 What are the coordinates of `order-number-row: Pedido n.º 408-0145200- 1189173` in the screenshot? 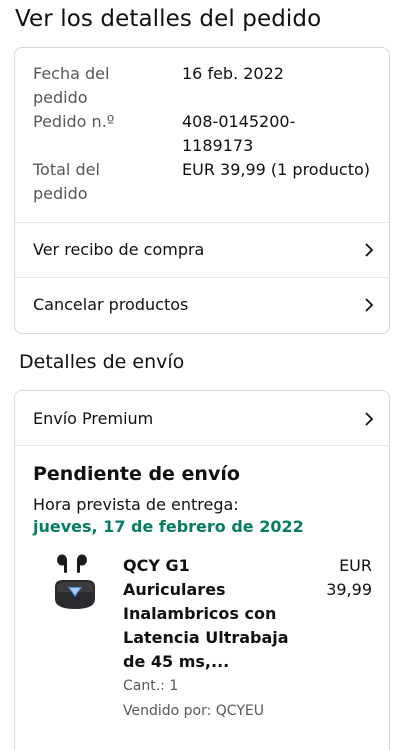 It's located at (208, 134).